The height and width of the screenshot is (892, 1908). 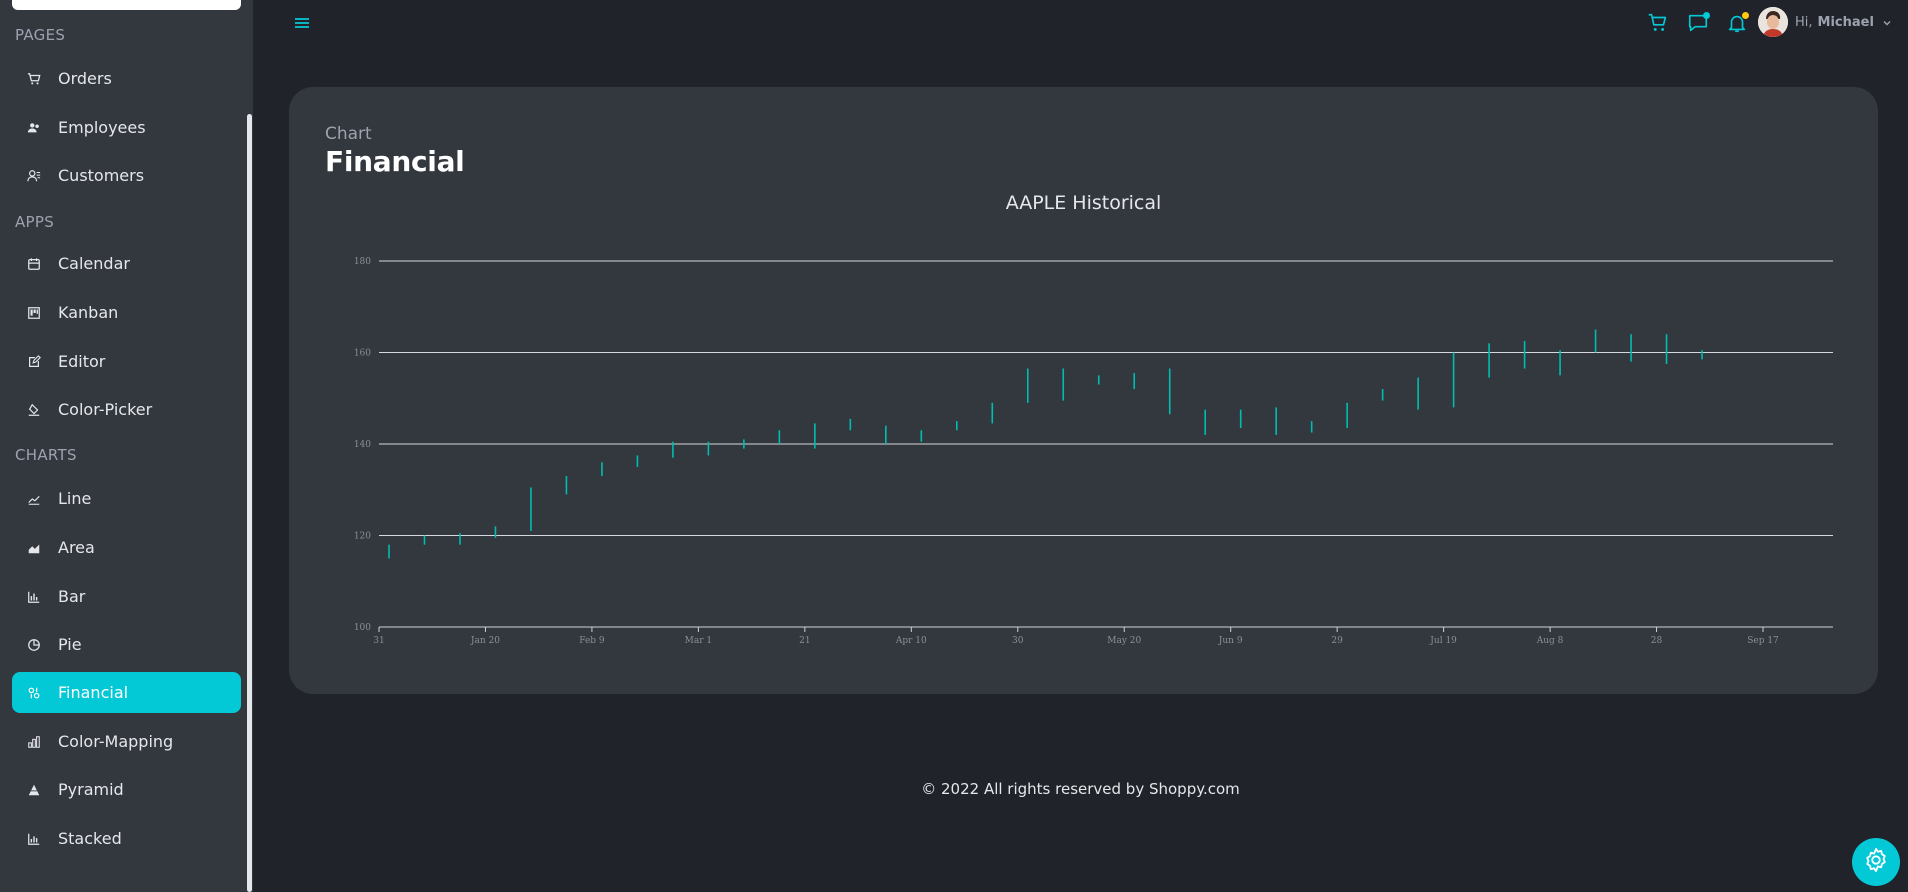 What do you see at coordinates (75, 498) in the screenshot?
I see `sidebar-item-label: Line` at bounding box center [75, 498].